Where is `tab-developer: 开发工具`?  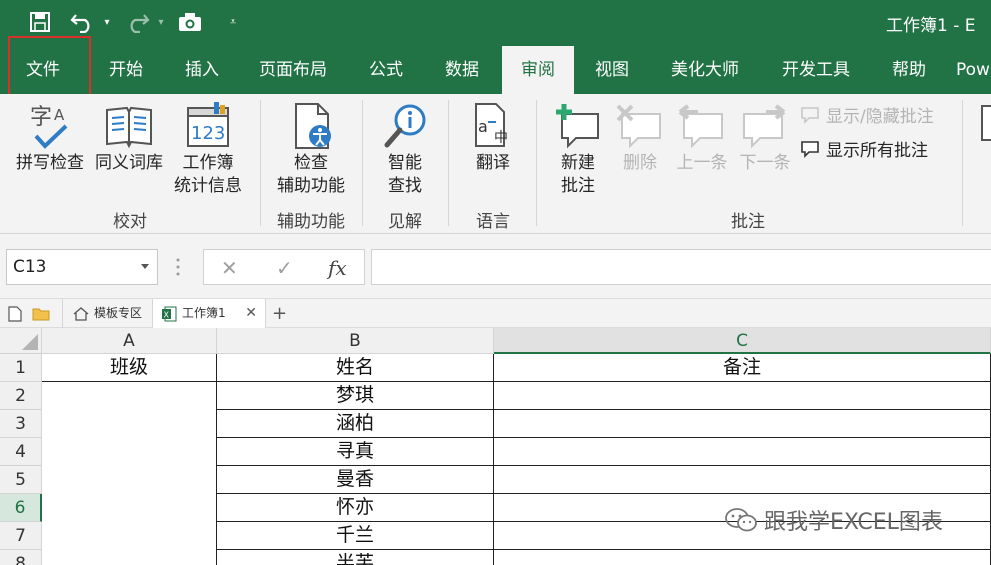
tab-developer: 开发工具 is located at coordinates (816, 70).